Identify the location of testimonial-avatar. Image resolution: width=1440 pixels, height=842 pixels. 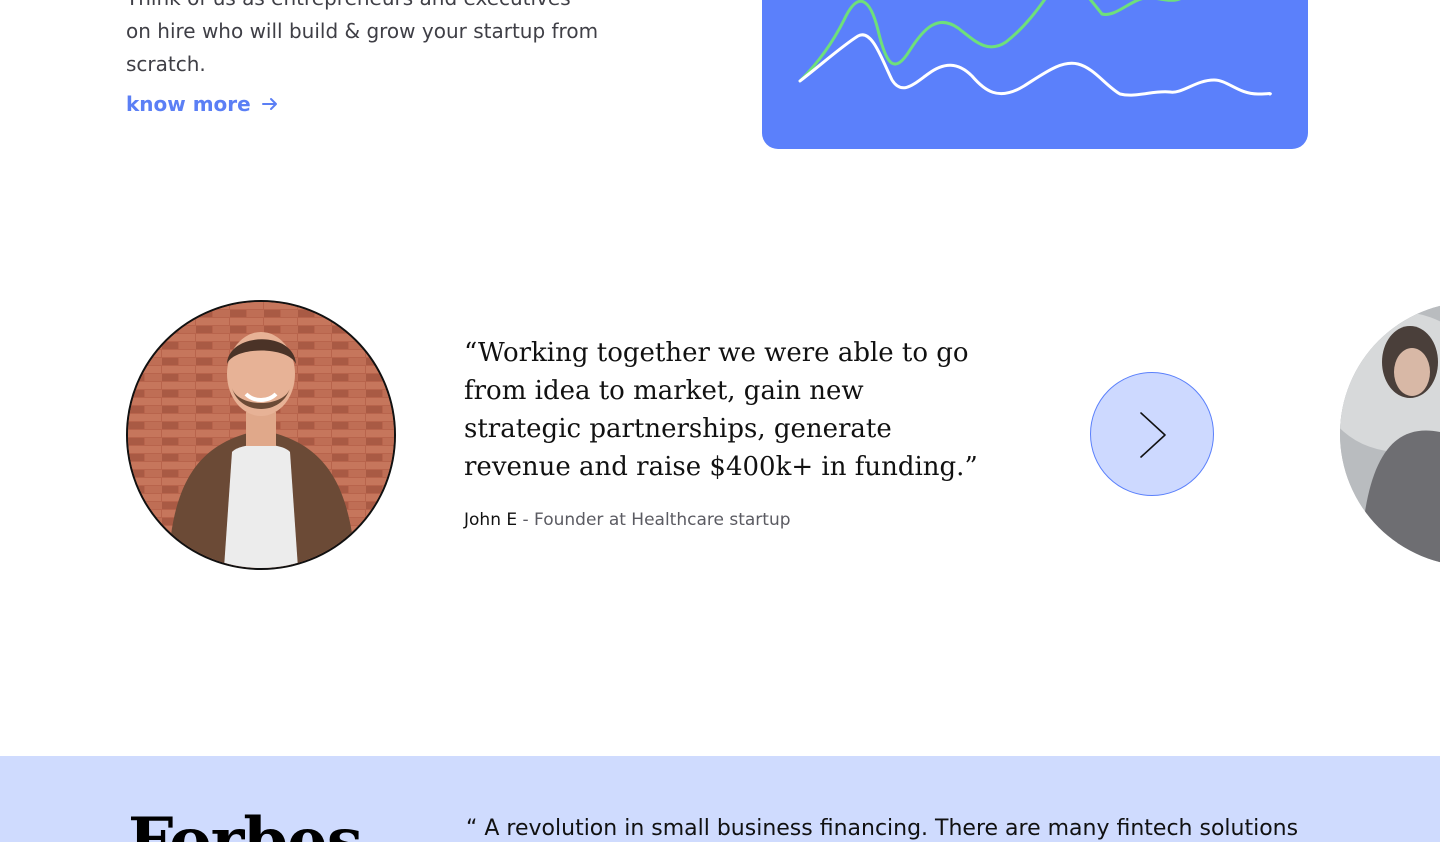
(261, 435).